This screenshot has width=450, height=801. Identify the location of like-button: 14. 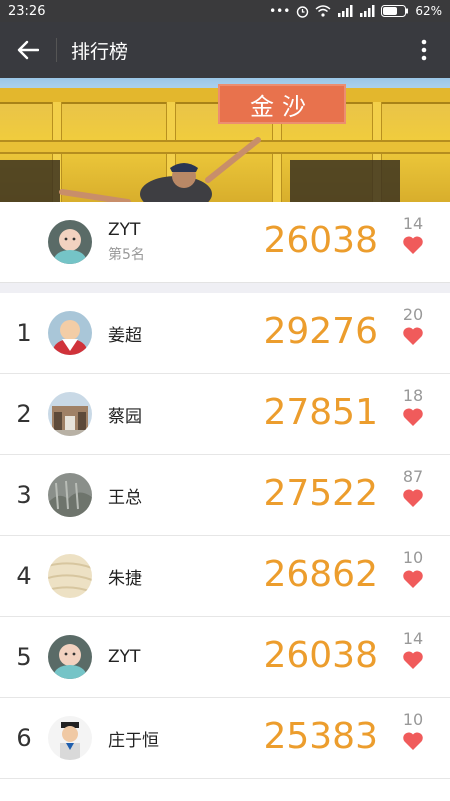
(413, 651).